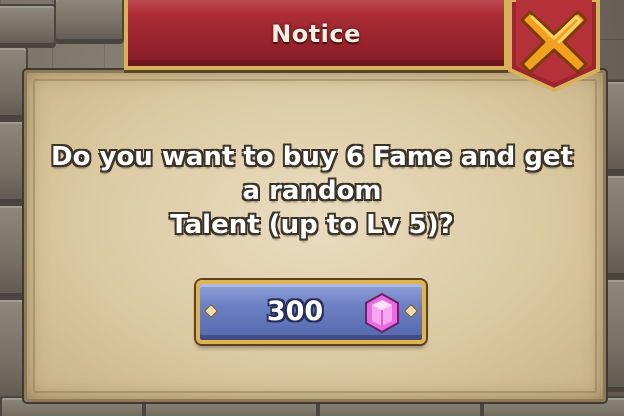  I want to click on price-label: 300, so click(295, 311).